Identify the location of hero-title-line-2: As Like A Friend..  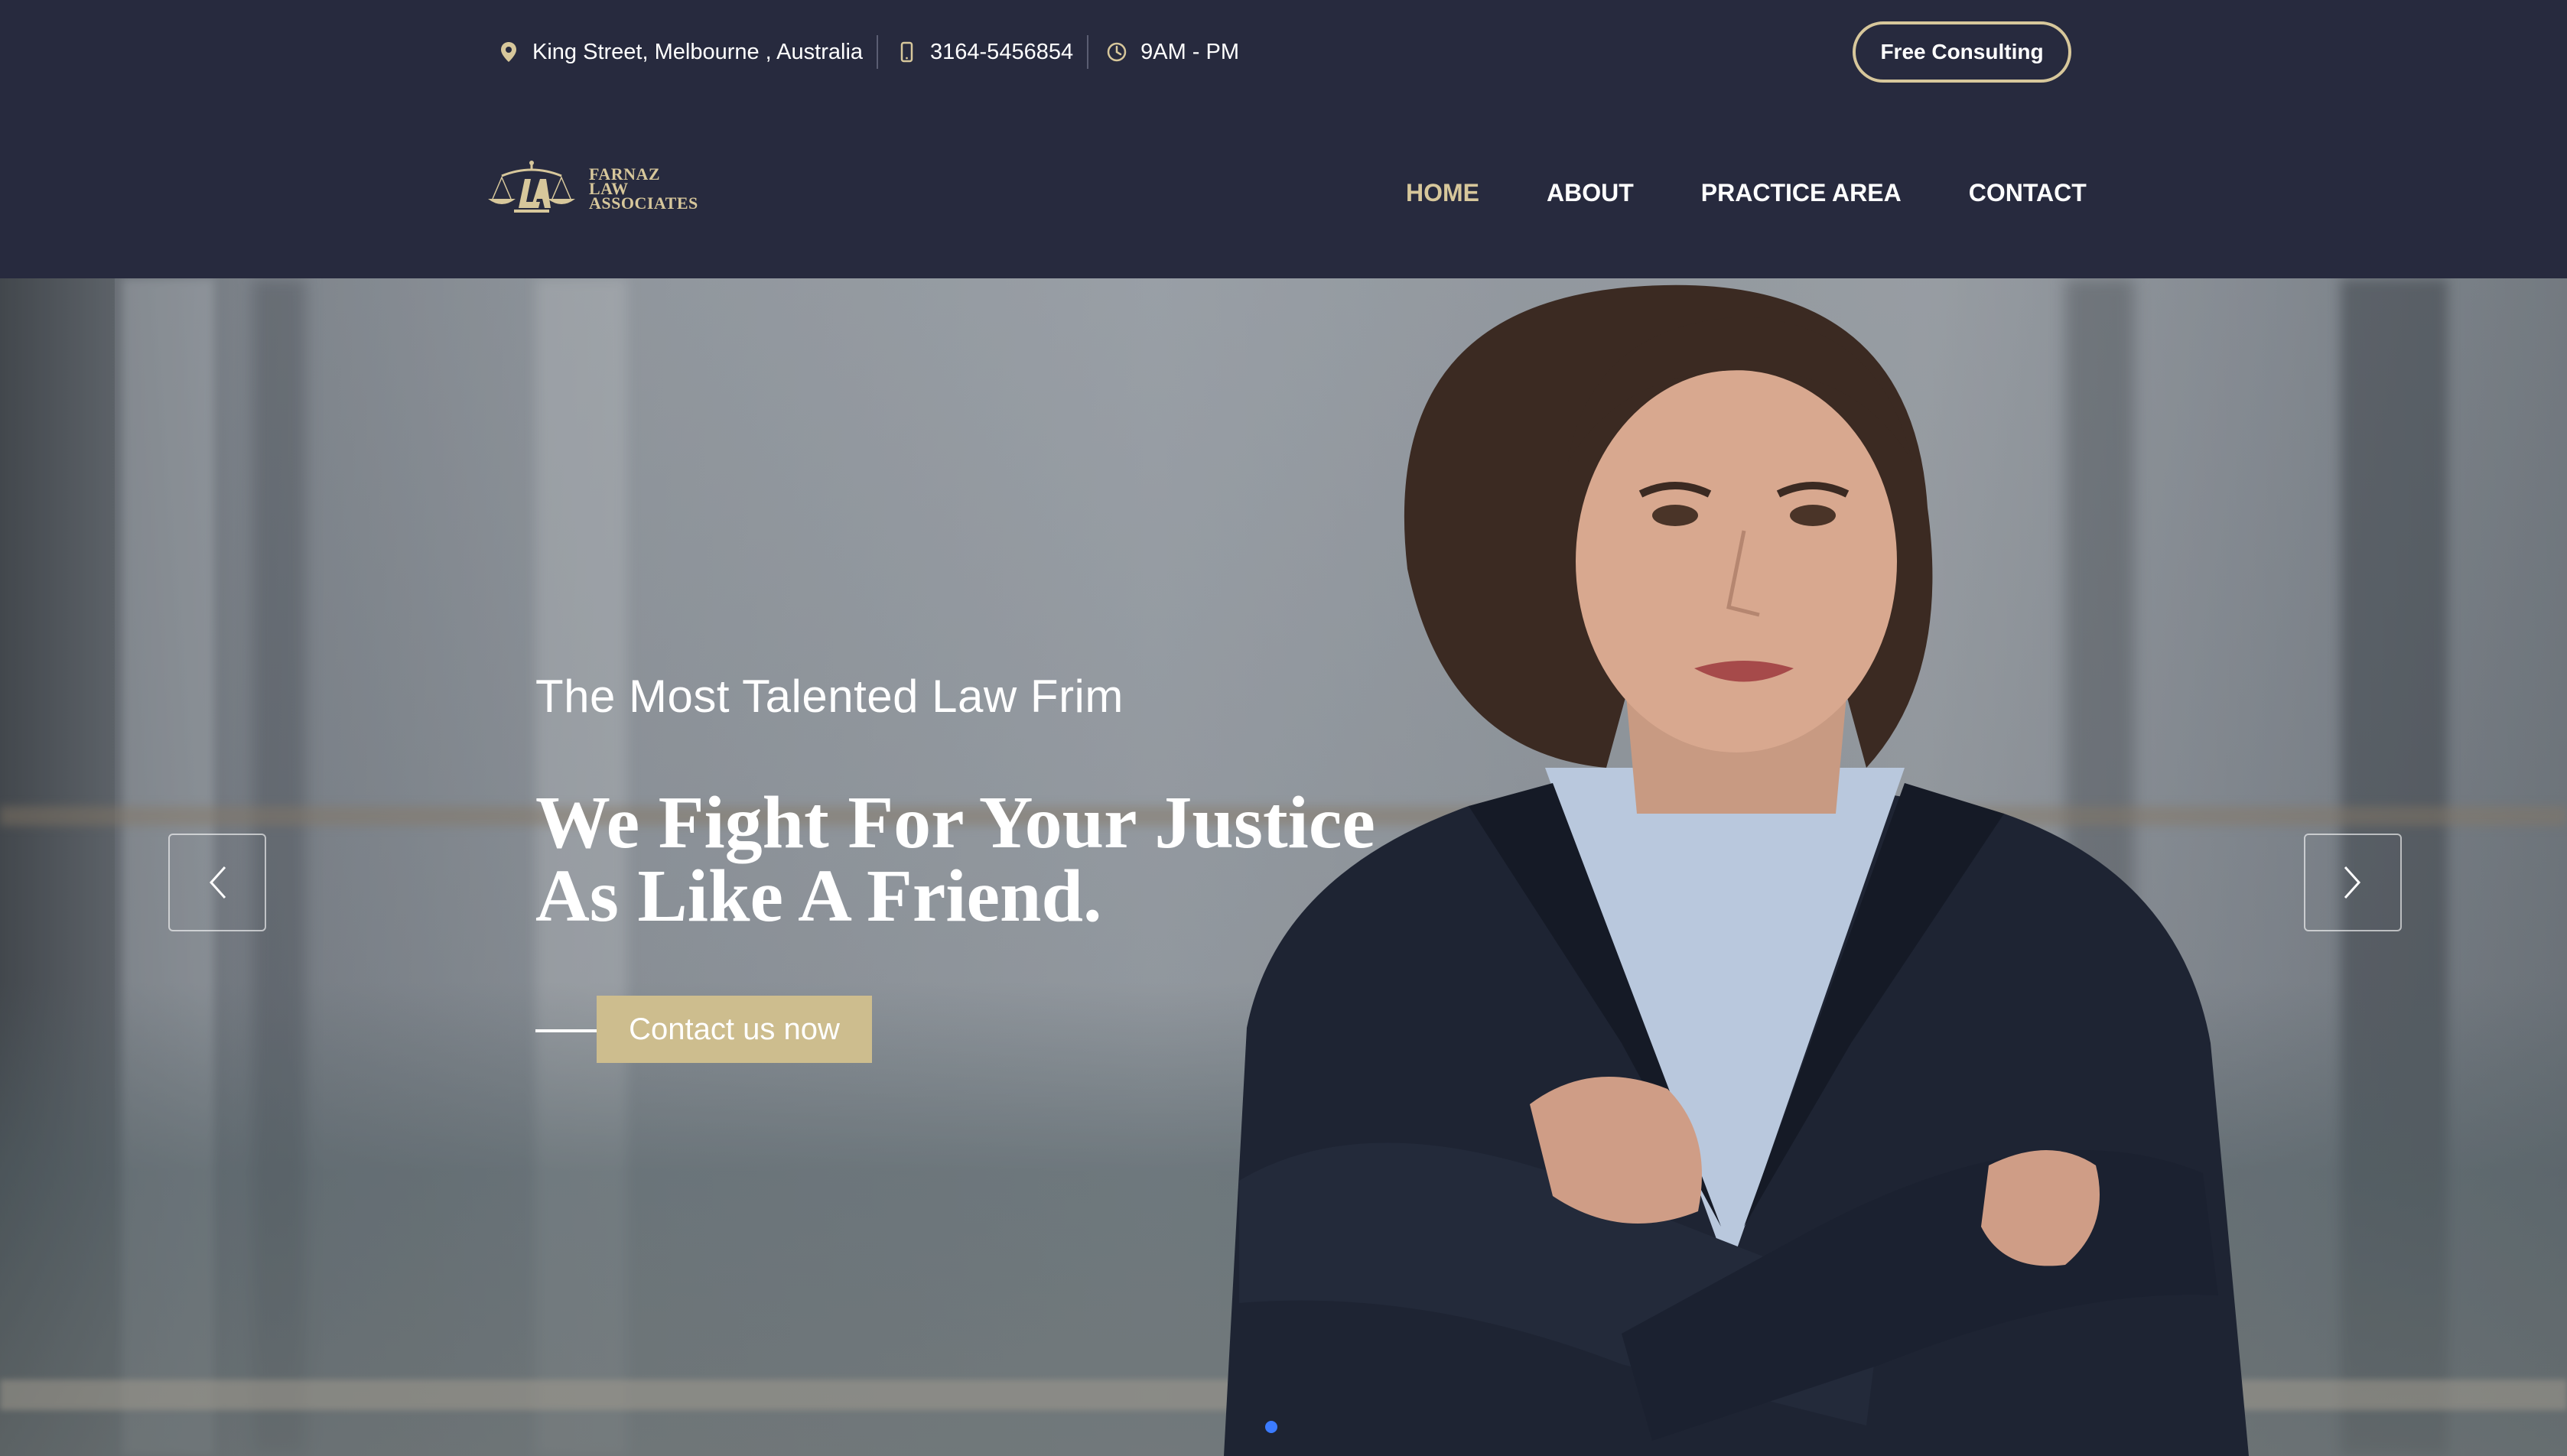
(819, 896).